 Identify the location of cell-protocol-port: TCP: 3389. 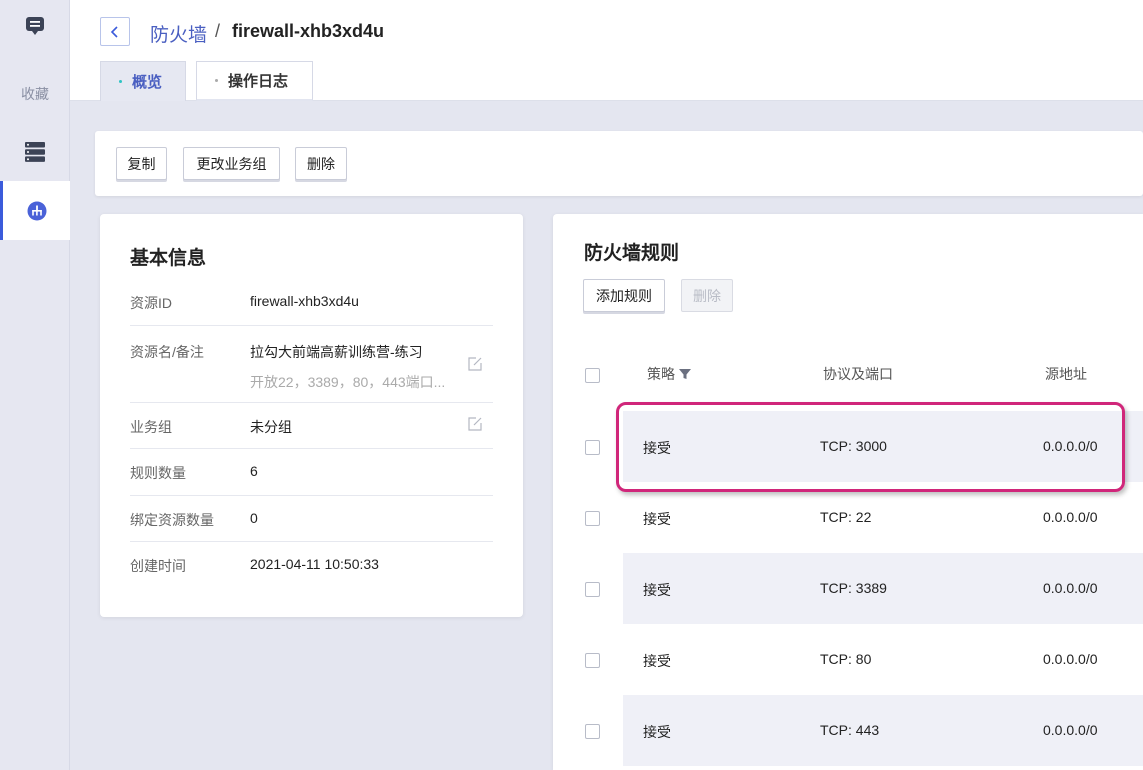
(853, 588).